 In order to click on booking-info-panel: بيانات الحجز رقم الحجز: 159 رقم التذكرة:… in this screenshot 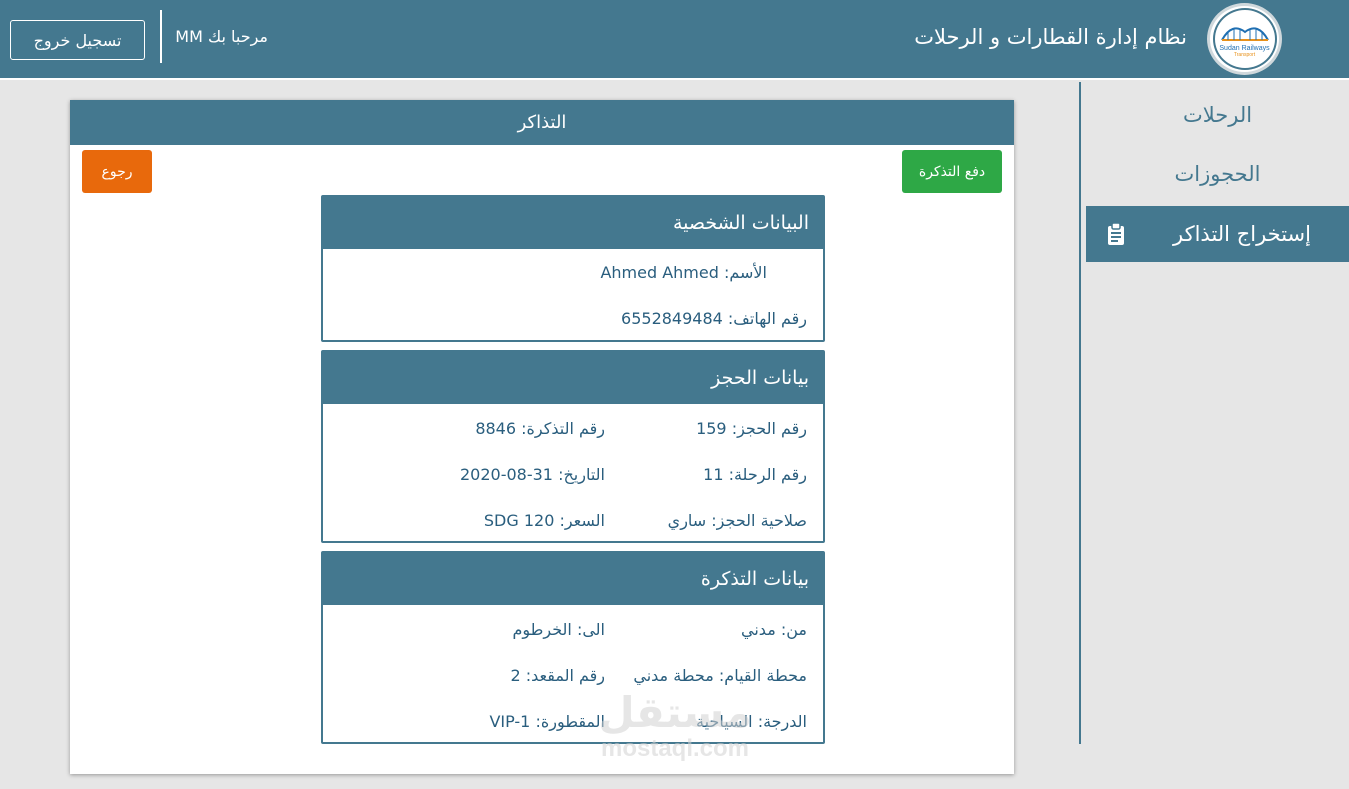, I will do `click(573, 446)`.